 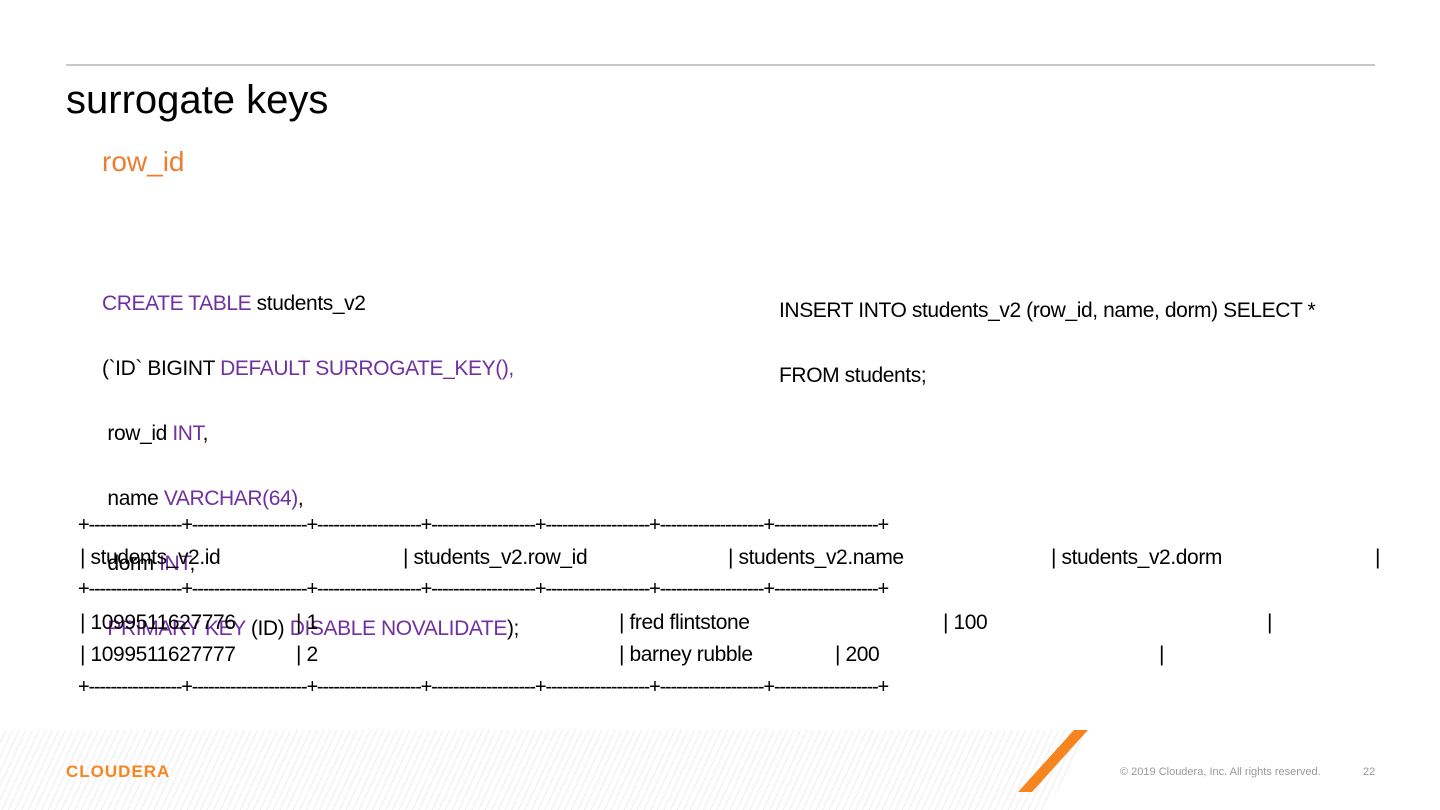 I want to click on header-cell: | students_v2.name, so click(x=816, y=557).